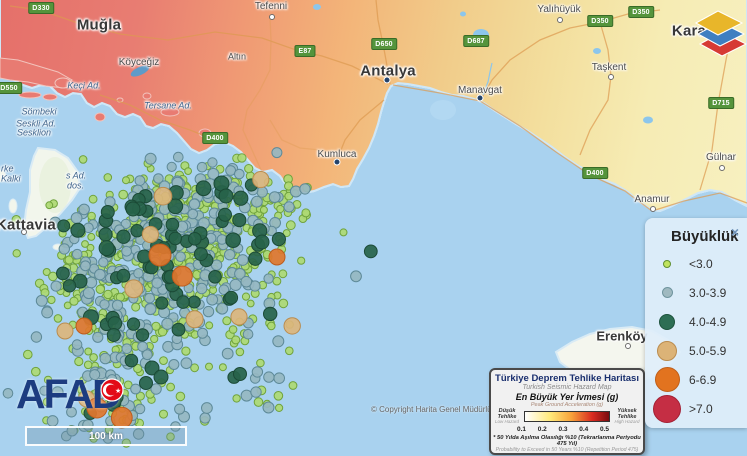 This screenshot has height=456, width=747. Describe the element at coordinates (718, 31) in the screenshot. I see `layers-icon` at that location.